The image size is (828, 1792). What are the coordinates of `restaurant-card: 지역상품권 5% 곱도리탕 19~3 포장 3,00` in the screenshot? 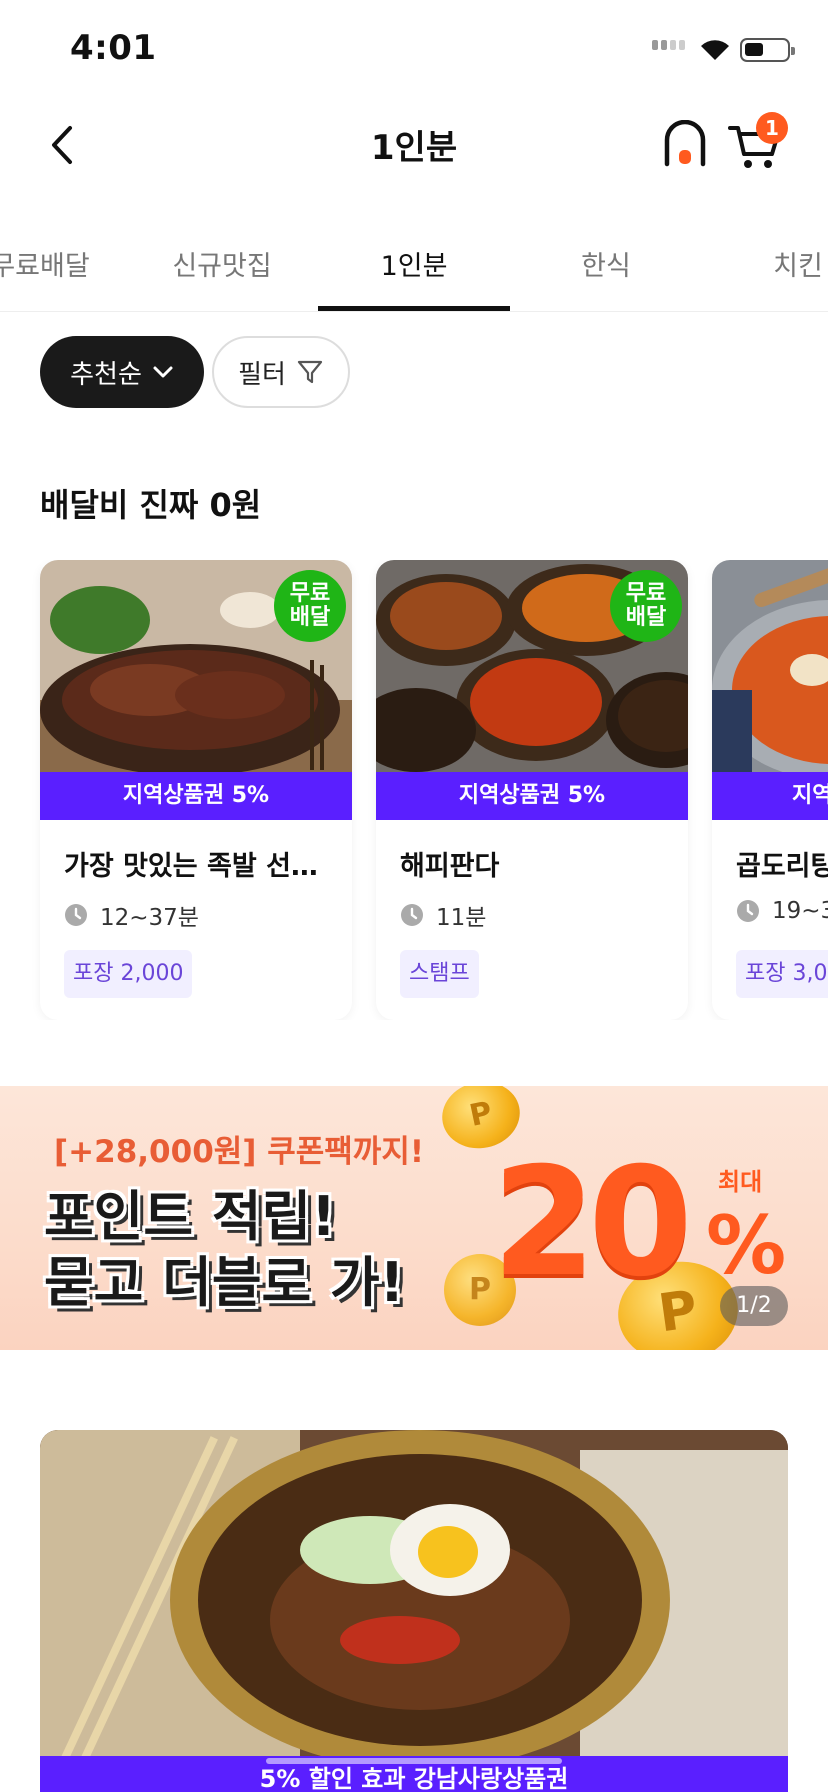 It's located at (770, 790).